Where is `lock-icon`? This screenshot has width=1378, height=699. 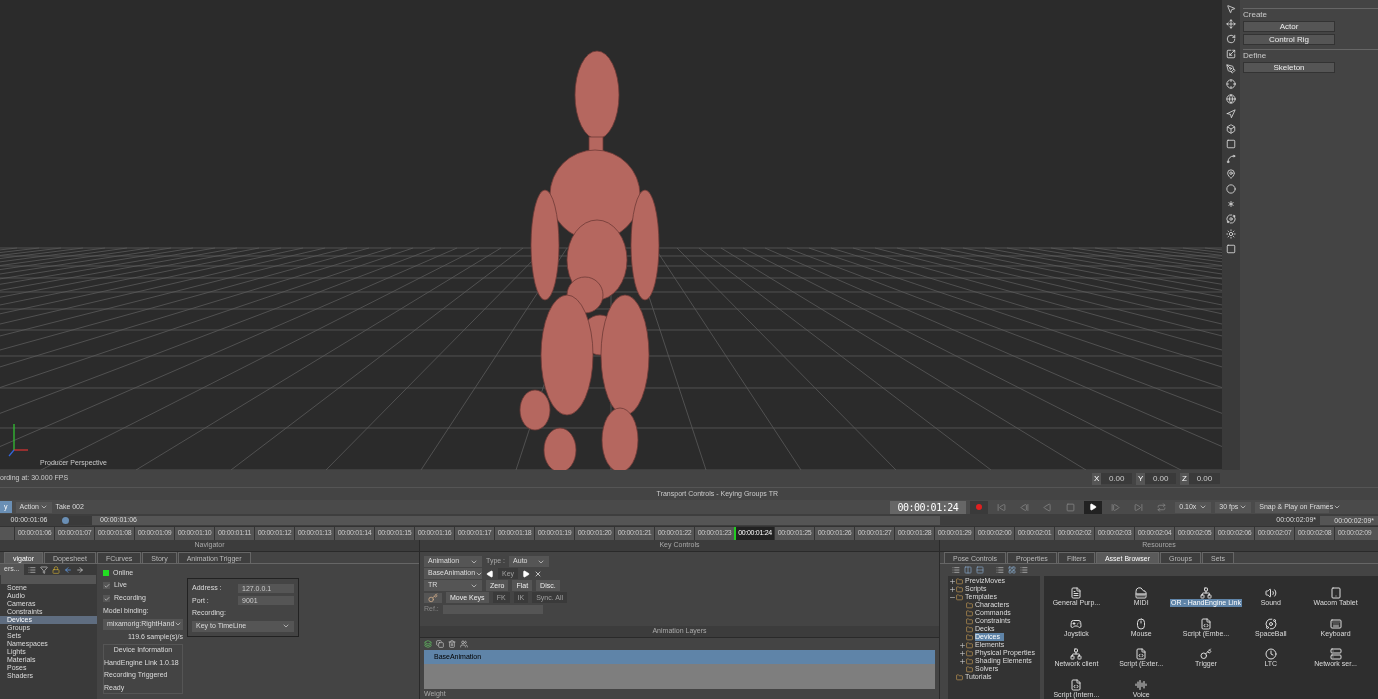
lock-icon is located at coordinates (55, 569).